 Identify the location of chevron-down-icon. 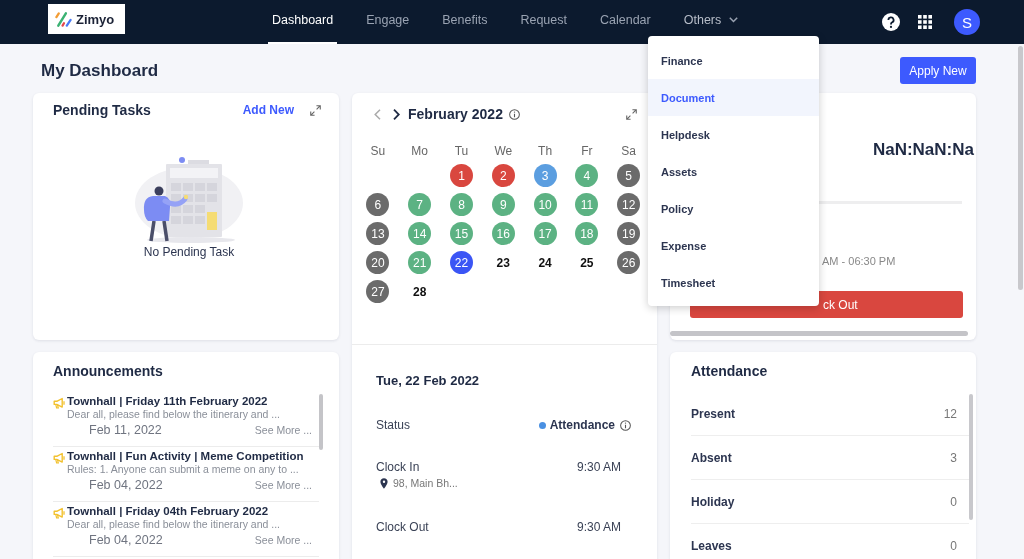
(734, 20).